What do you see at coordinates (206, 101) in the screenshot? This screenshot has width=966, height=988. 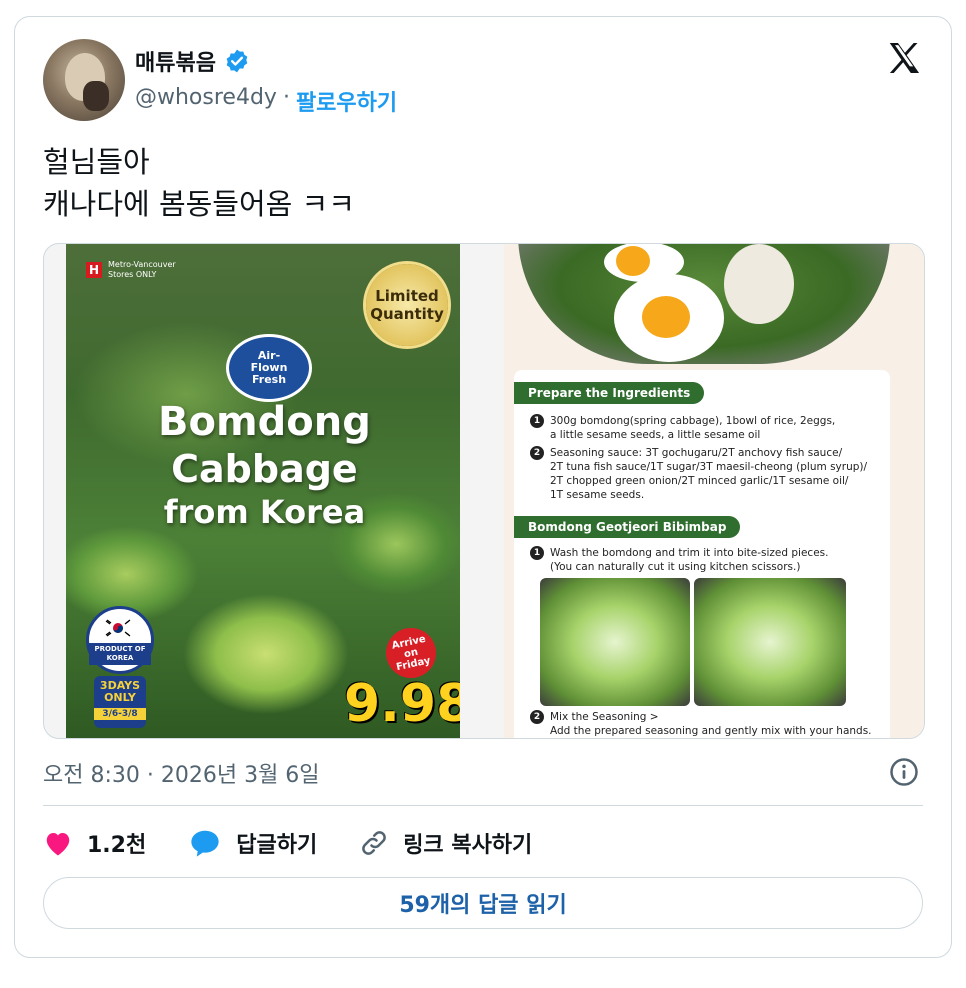 I see `user-handle: @whosre4dy` at bounding box center [206, 101].